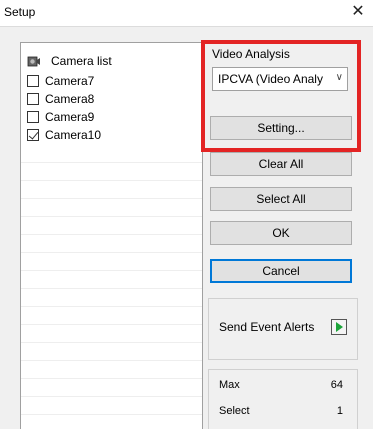 The height and width of the screenshot is (429, 373). Describe the element at coordinates (70, 117) in the screenshot. I see `camera-item-label: Camera9` at that location.